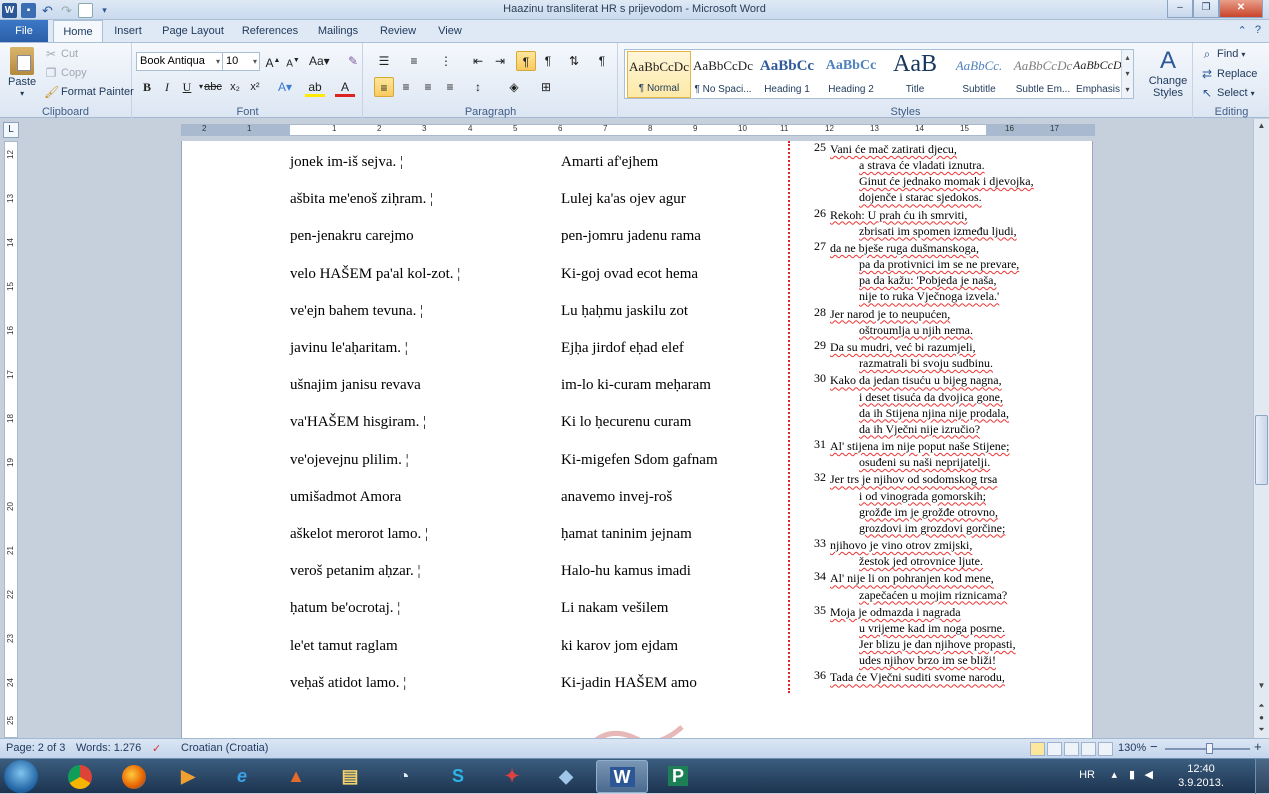  I want to click on chrome-icon, so click(80, 776).